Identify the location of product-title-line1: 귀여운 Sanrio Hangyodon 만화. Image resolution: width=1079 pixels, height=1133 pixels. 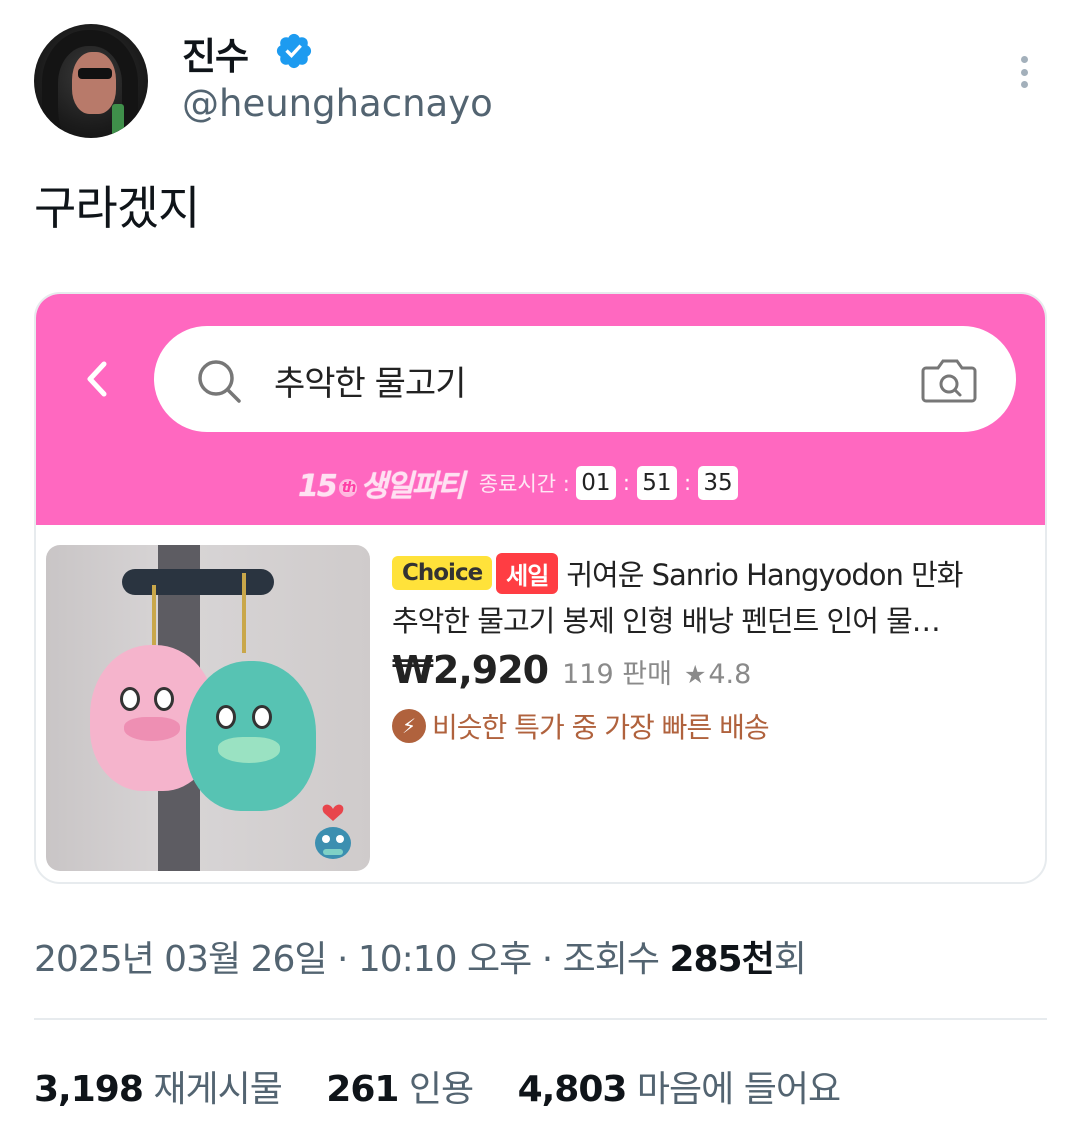
(764, 573).